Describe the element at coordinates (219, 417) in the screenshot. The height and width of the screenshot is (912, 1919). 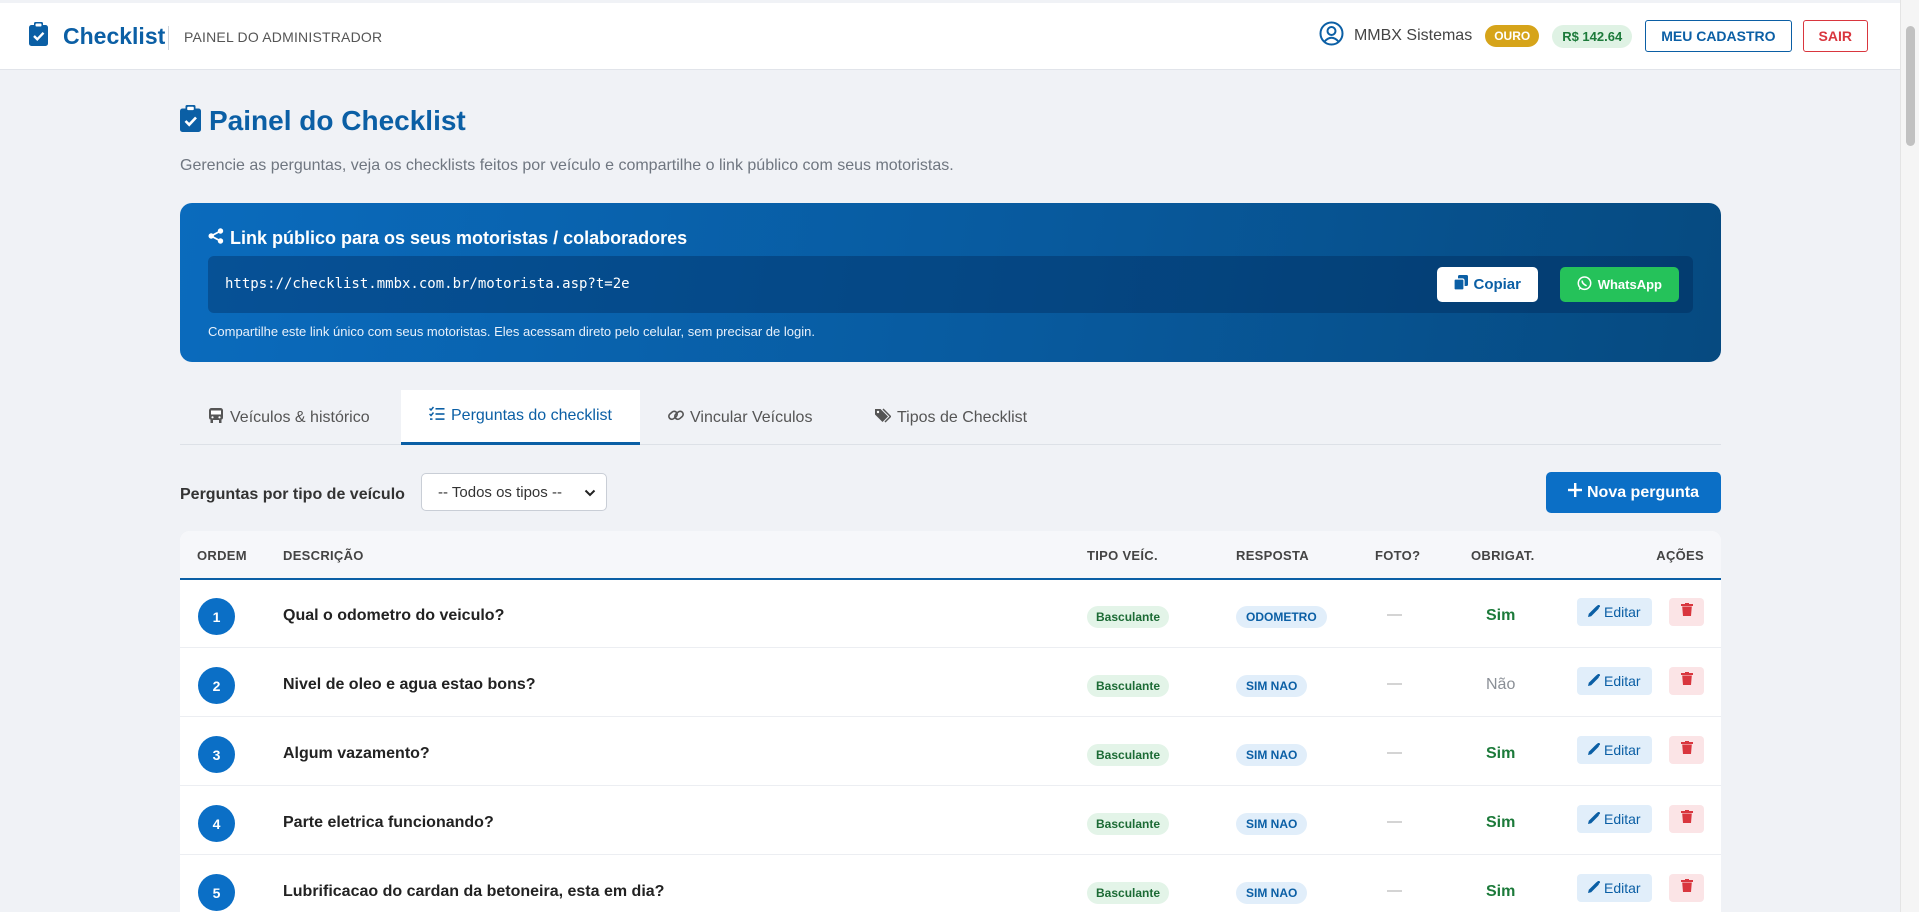
I see `bus-icon` at that location.